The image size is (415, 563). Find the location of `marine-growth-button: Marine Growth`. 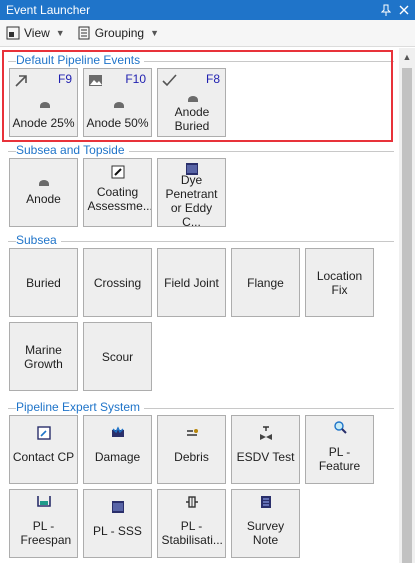

marine-growth-button: Marine Growth is located at coordinates (43, 356).